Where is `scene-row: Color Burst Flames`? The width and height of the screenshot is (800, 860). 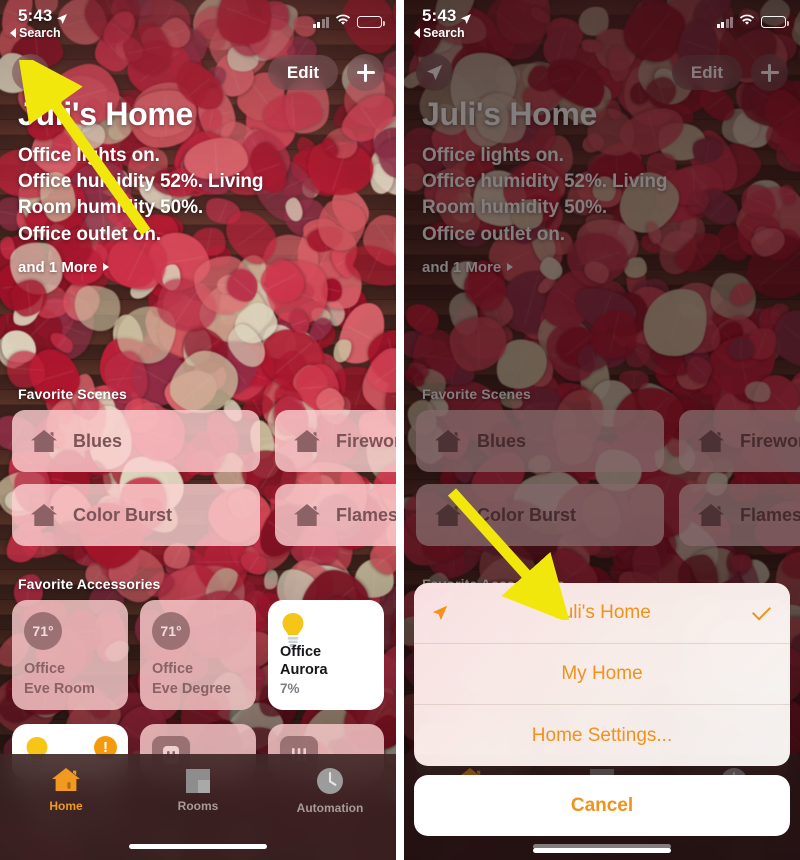 scene-row: Color Burst Flames is located at coordinates (204, 515).